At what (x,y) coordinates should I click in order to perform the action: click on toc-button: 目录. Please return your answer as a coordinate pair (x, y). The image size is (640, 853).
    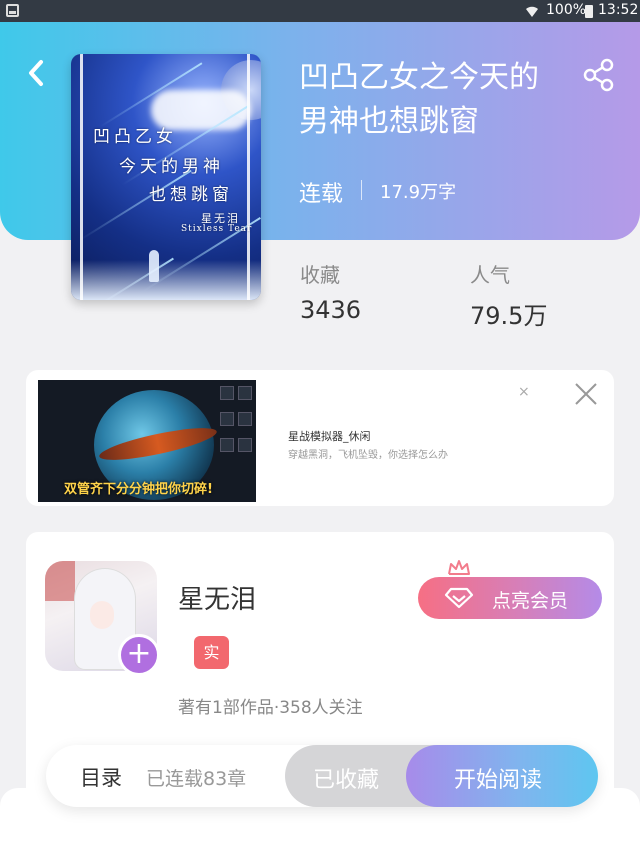
    Looking at the image, I should click on (101, 777).